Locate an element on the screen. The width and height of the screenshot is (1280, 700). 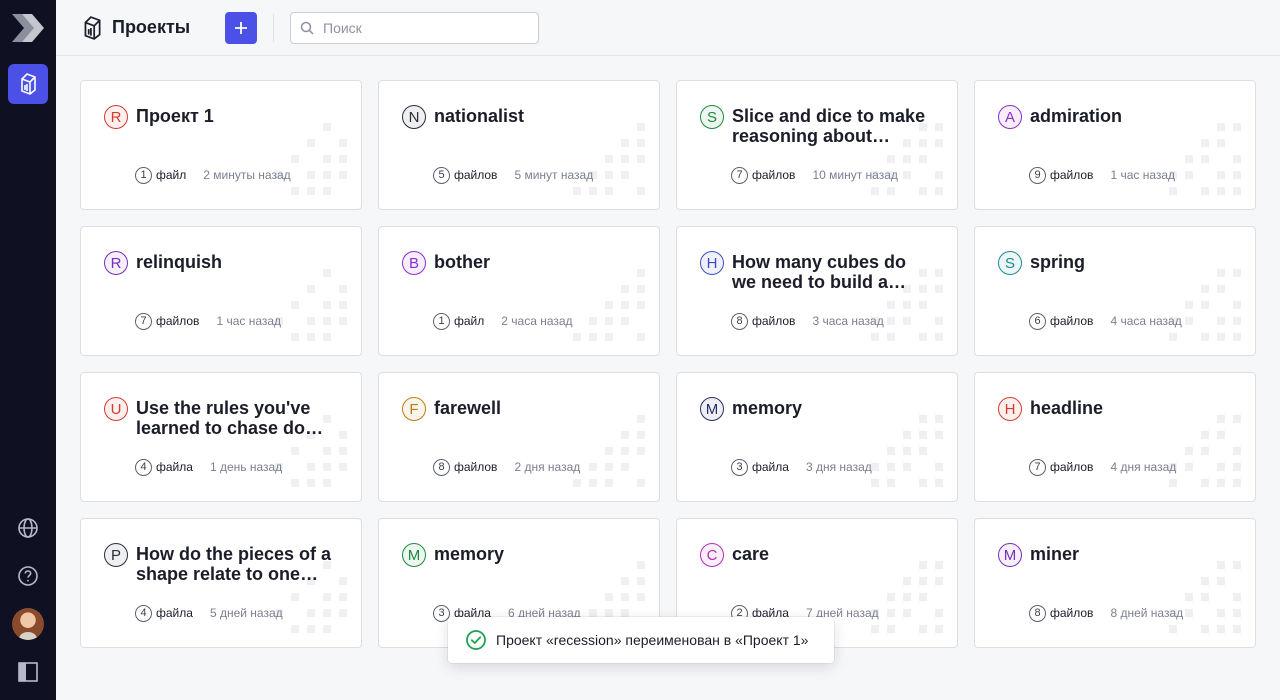
project-card: H headline 7 файлов 4 дня назад is located at coordinates (1115, 437).